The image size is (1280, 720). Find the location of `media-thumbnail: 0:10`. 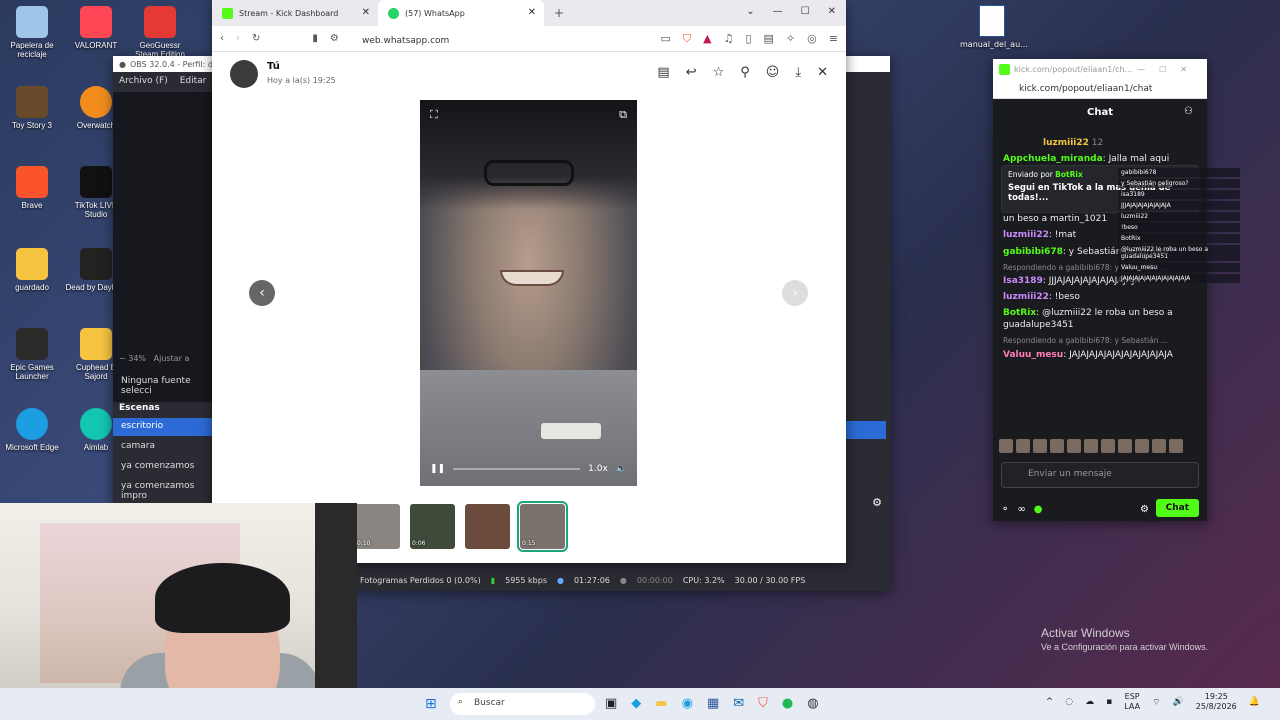

media-thumbnail: 0:10 is located at coordinates (377, 526).